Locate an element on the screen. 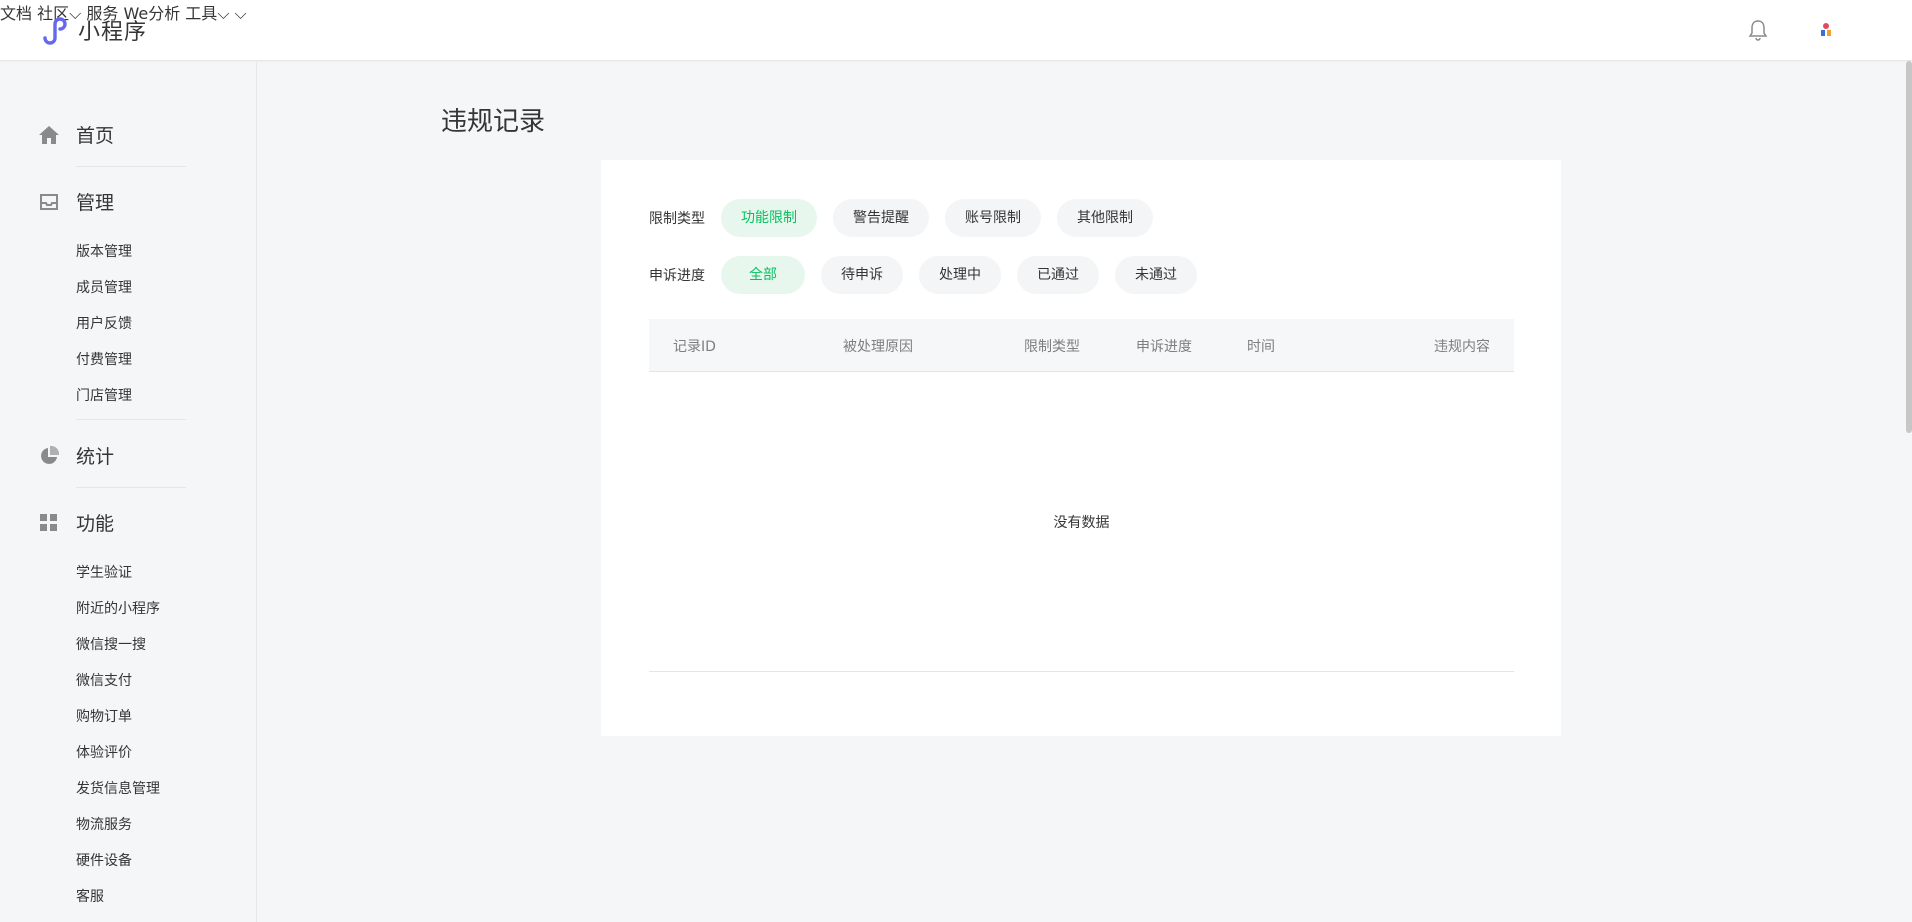 This screenshot has height=922, width=1912. sidebar-item-features: 功能 is located at coordinates (76, 522).